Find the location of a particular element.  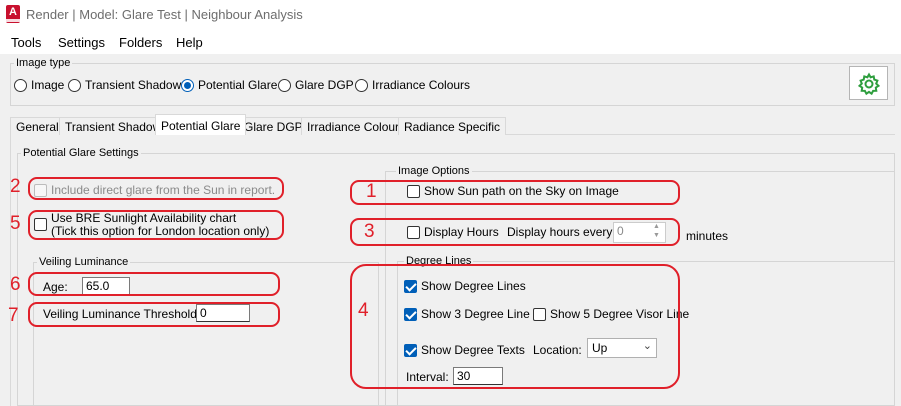

annotation-number-7: 7 is located at coordinates (13, 315).